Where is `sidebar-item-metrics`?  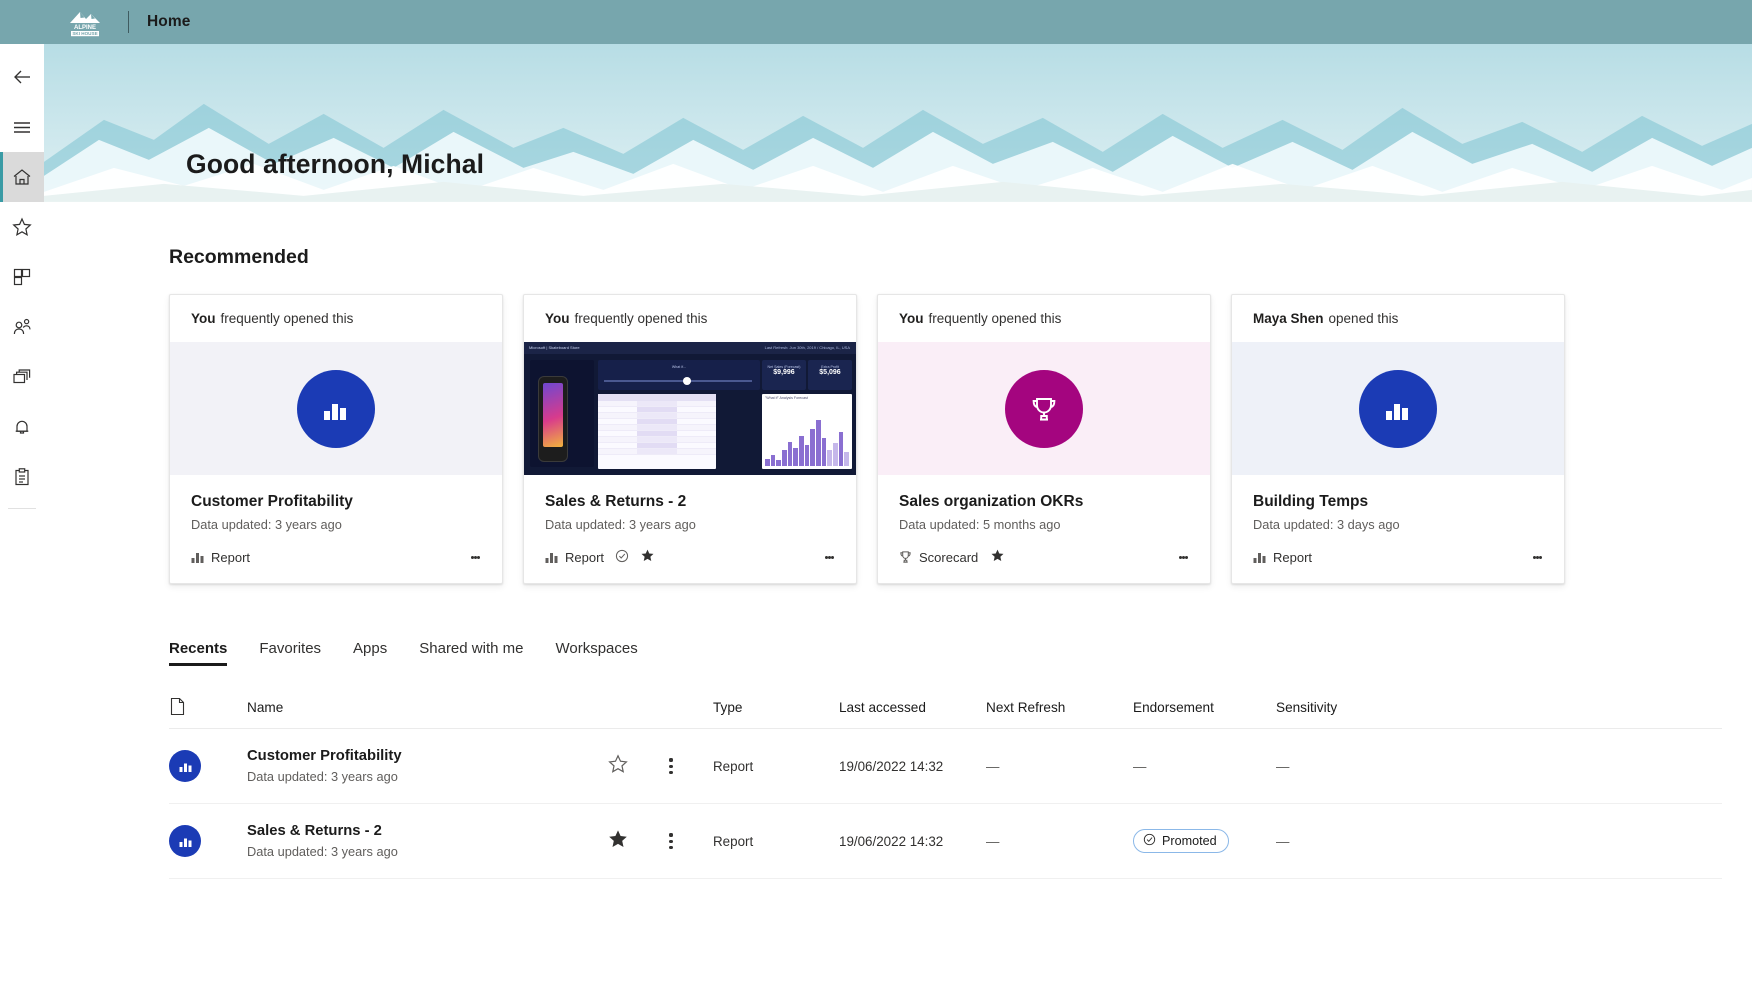 sidebar-item-metrics is located at coordinates (22, 477).